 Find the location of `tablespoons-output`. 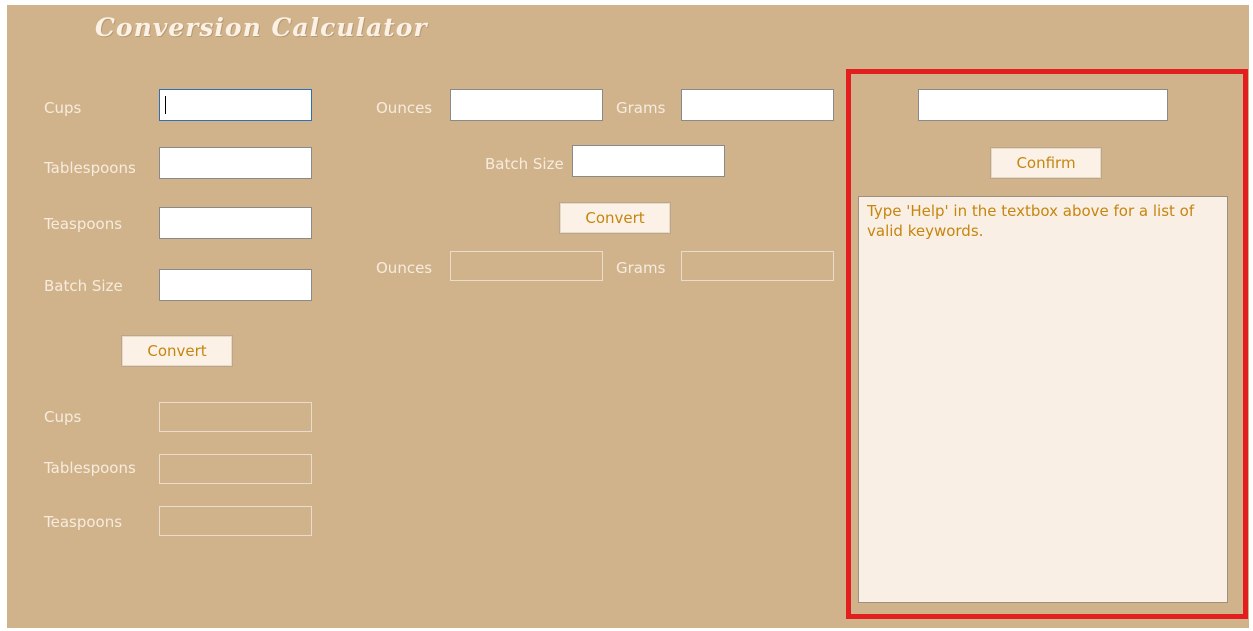

tablespoons-output is located at coordinates (235, 469).